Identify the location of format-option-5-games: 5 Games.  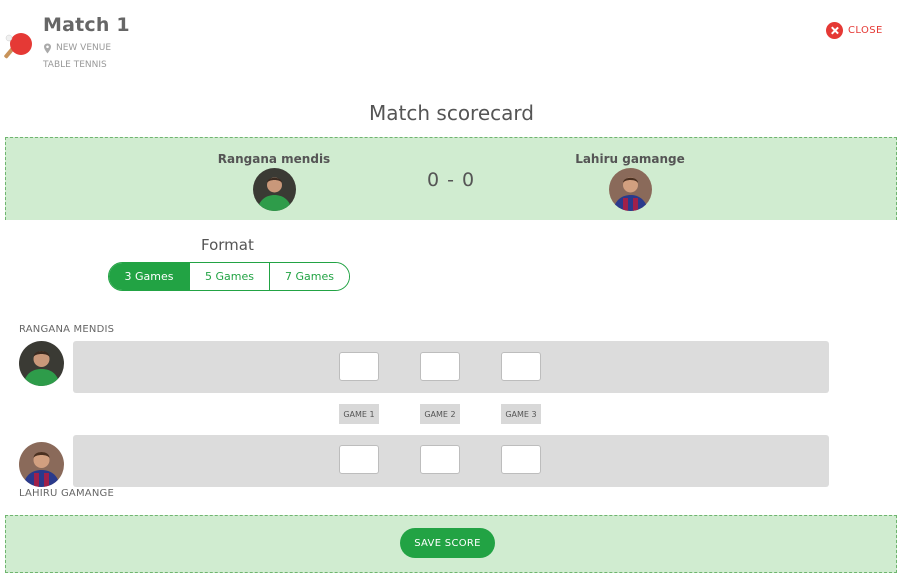
(229, 276).